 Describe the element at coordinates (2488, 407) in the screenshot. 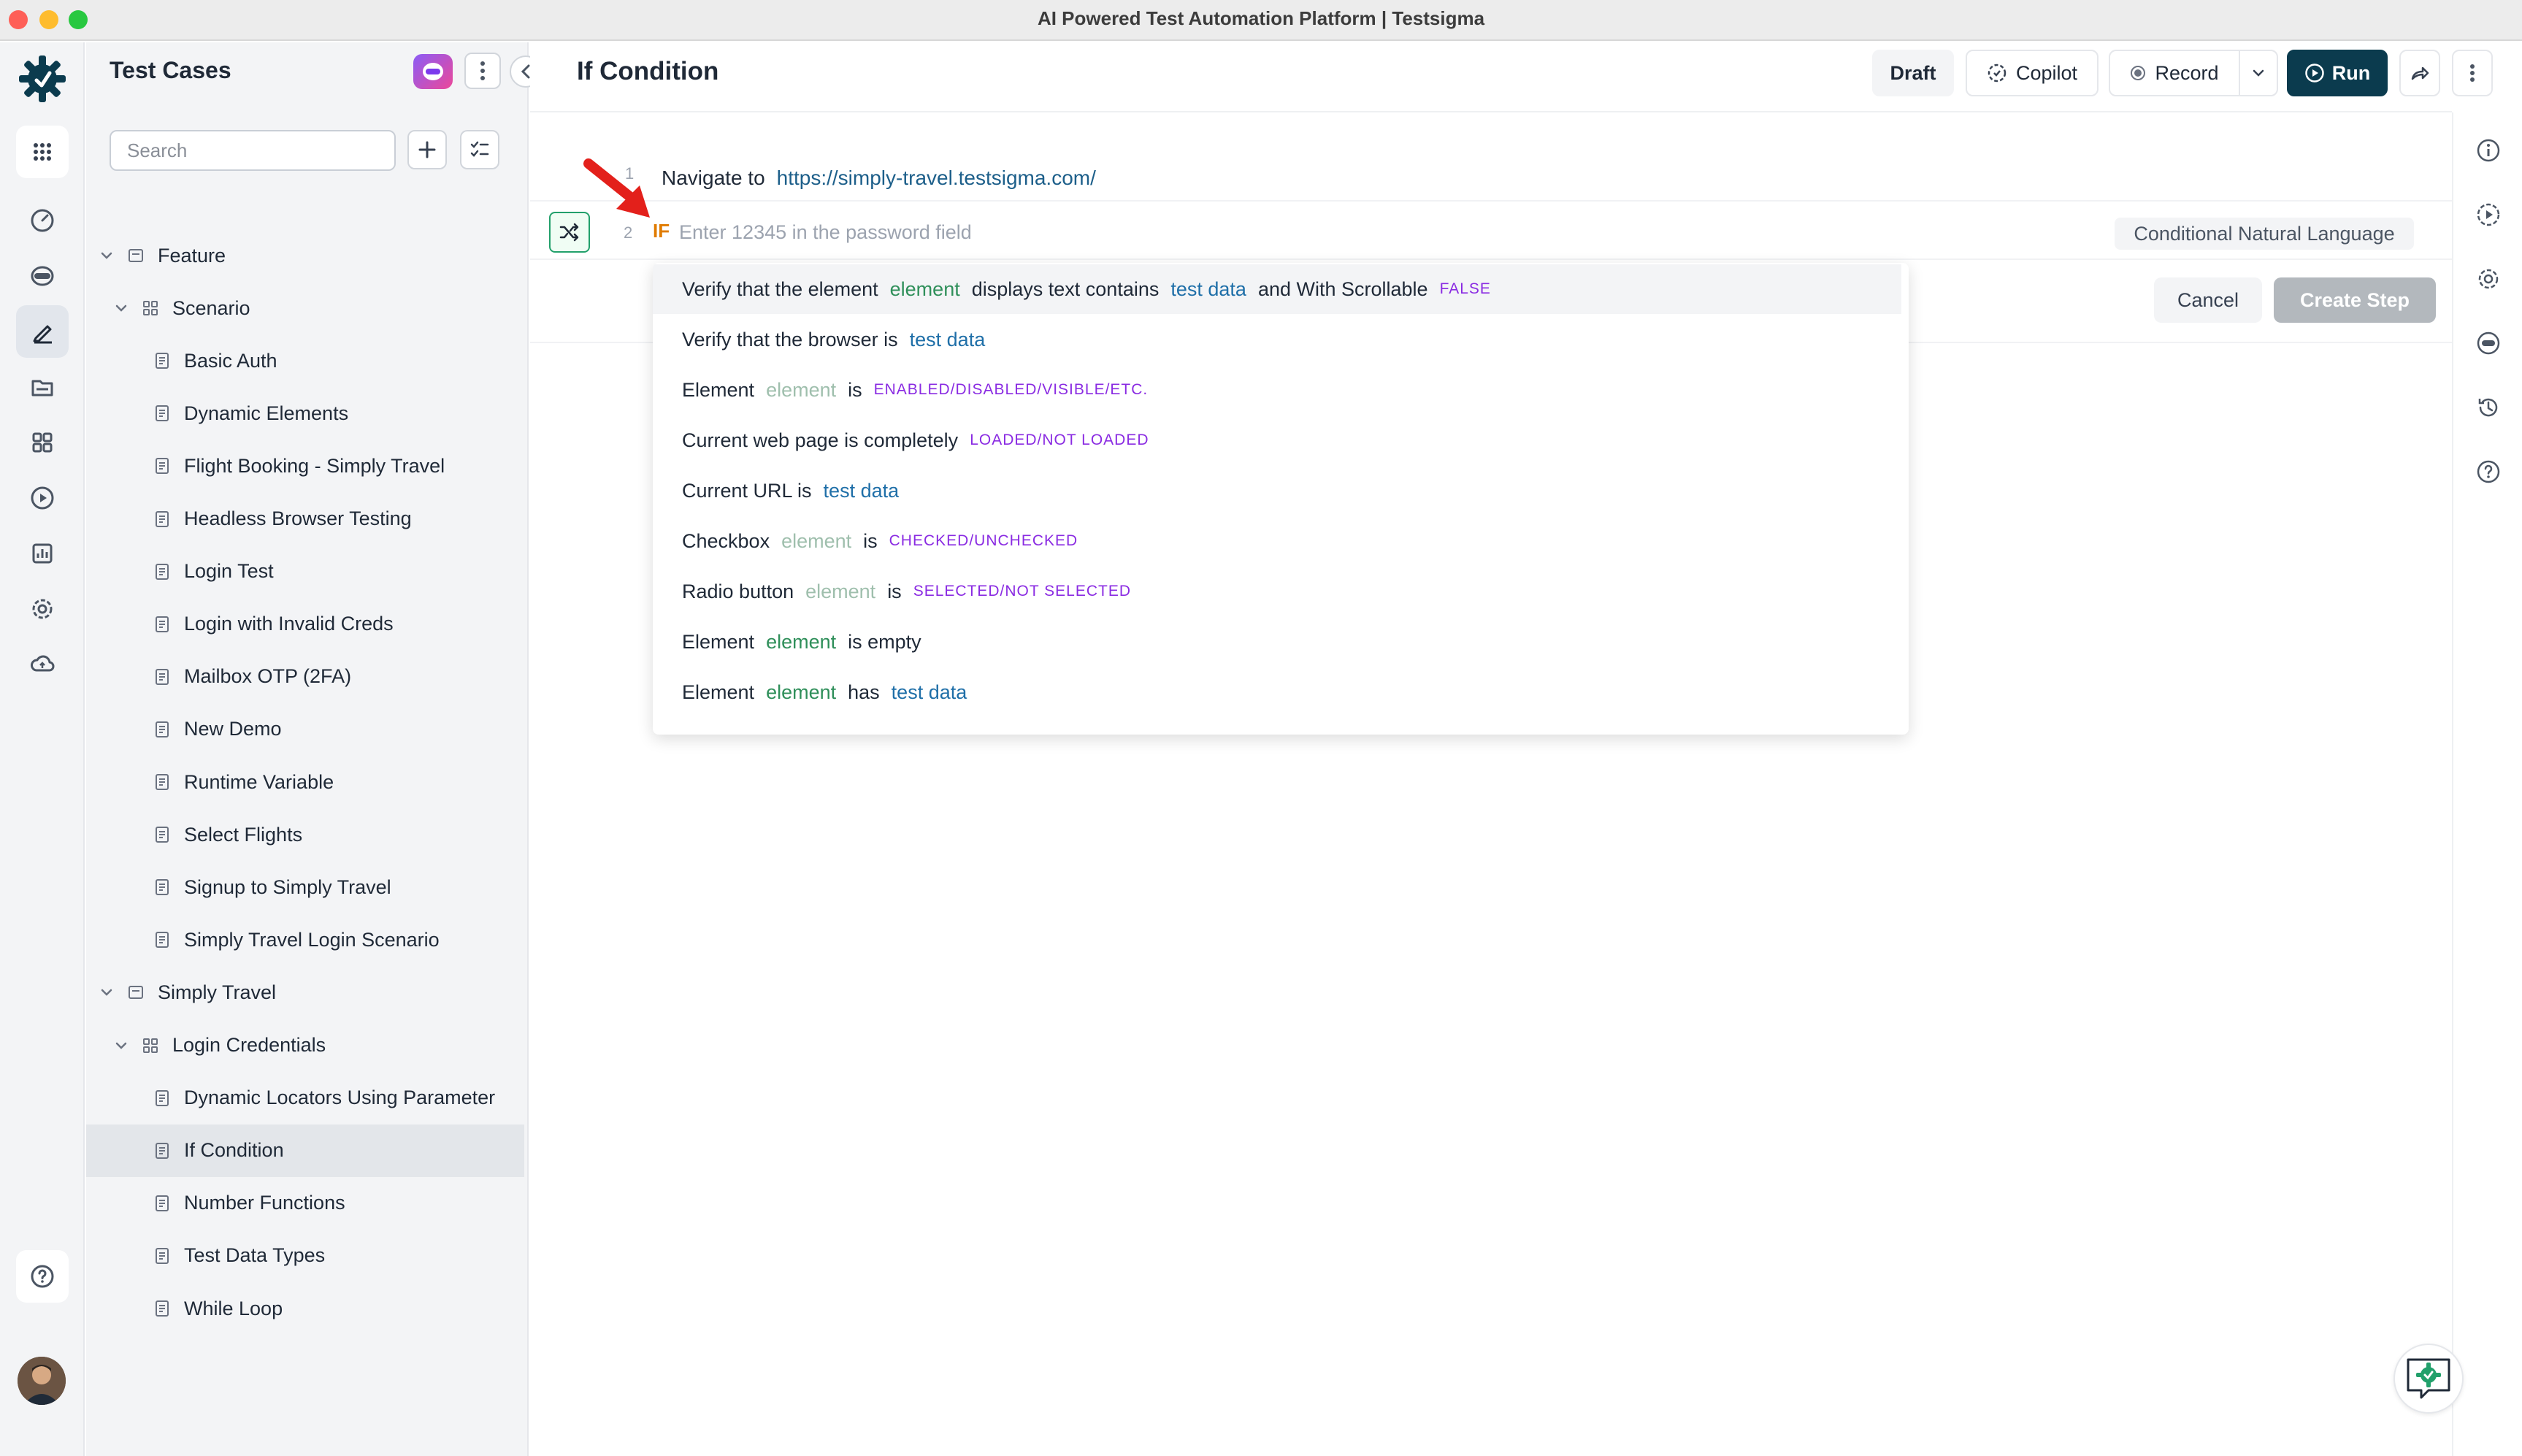

I see `history-icon` at that location.